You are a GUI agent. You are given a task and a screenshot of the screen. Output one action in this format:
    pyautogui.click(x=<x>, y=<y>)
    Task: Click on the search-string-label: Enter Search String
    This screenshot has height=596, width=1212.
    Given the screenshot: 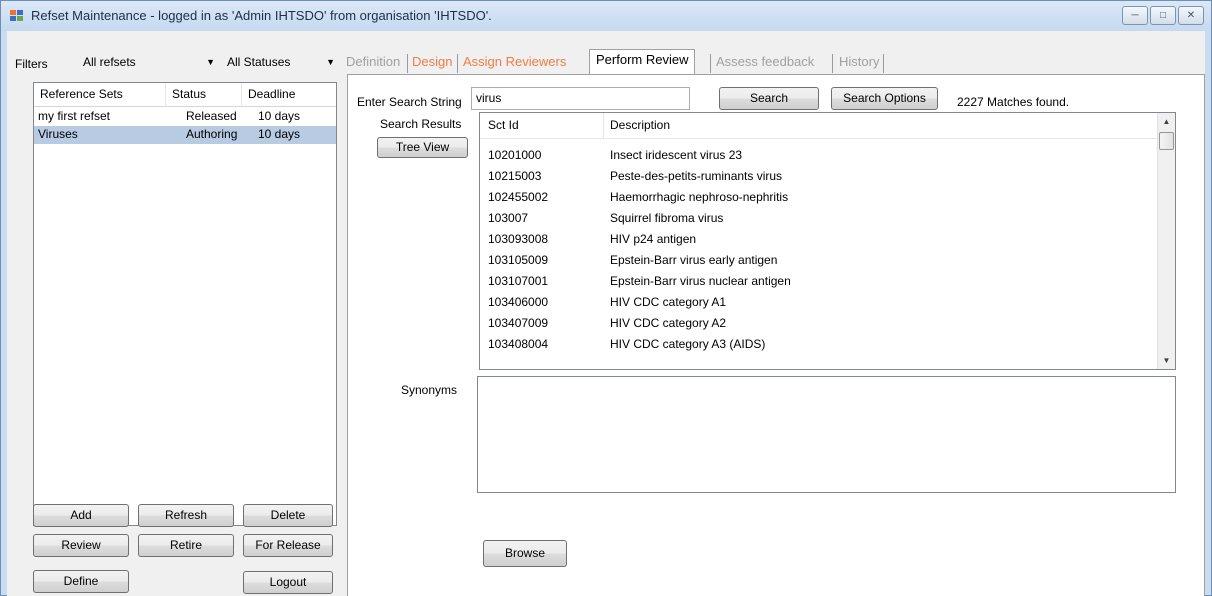 What is the action you would take?
    pyautogui.click(x=409, y=102)
    